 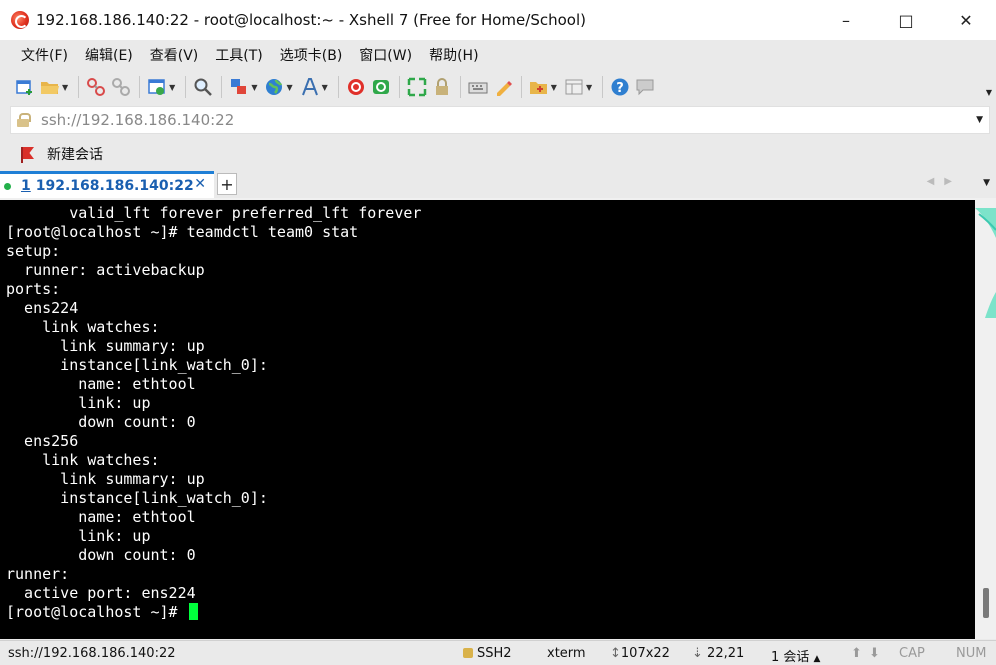 I want to click on scrollbar-thumb, so click(x=986, y=603).